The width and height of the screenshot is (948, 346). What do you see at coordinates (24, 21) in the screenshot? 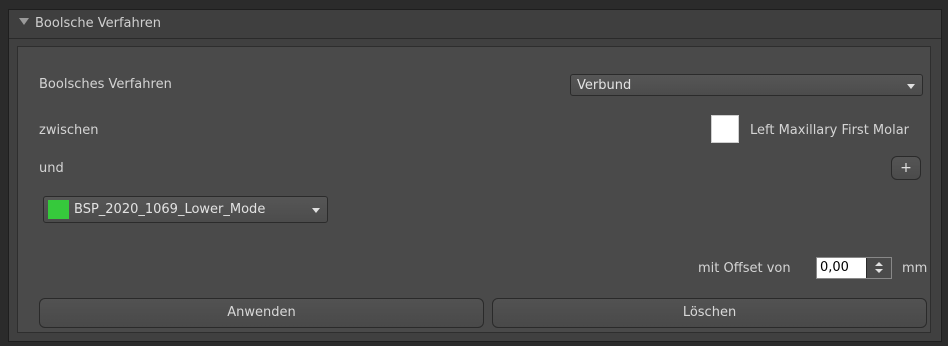
I see `collapse-triangle-icon` at bounding box center [24, 21].